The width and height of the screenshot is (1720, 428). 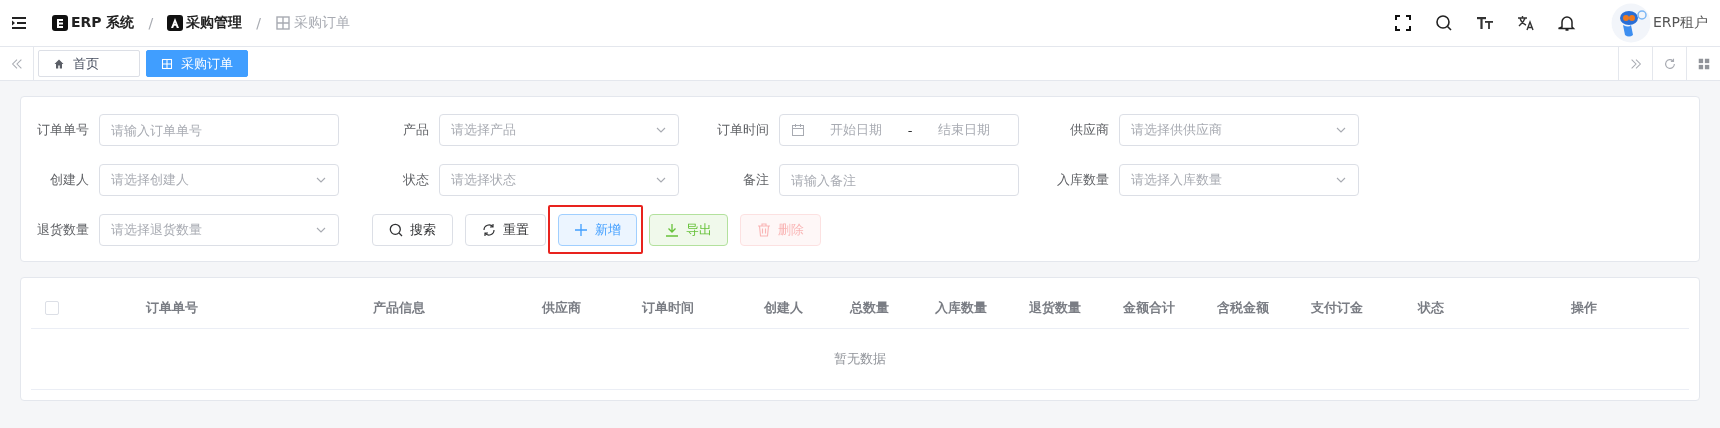 What do you see at coordinates (52, 308) in the screenshot?
I see `checkbox` at bounding box center [52, 308].